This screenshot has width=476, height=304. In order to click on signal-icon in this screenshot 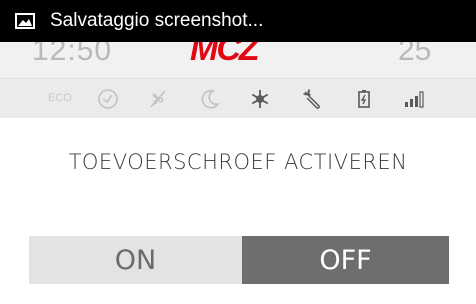, I will do `click(414, 99)`.